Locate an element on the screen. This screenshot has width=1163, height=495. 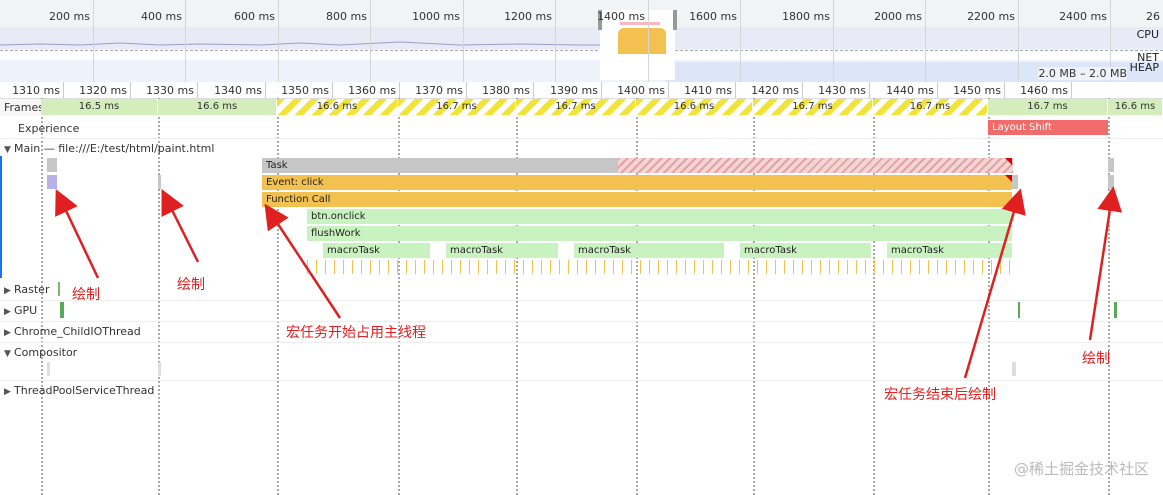
annotation-paint-3: 绘制 is located at coordinates (1096, 359).